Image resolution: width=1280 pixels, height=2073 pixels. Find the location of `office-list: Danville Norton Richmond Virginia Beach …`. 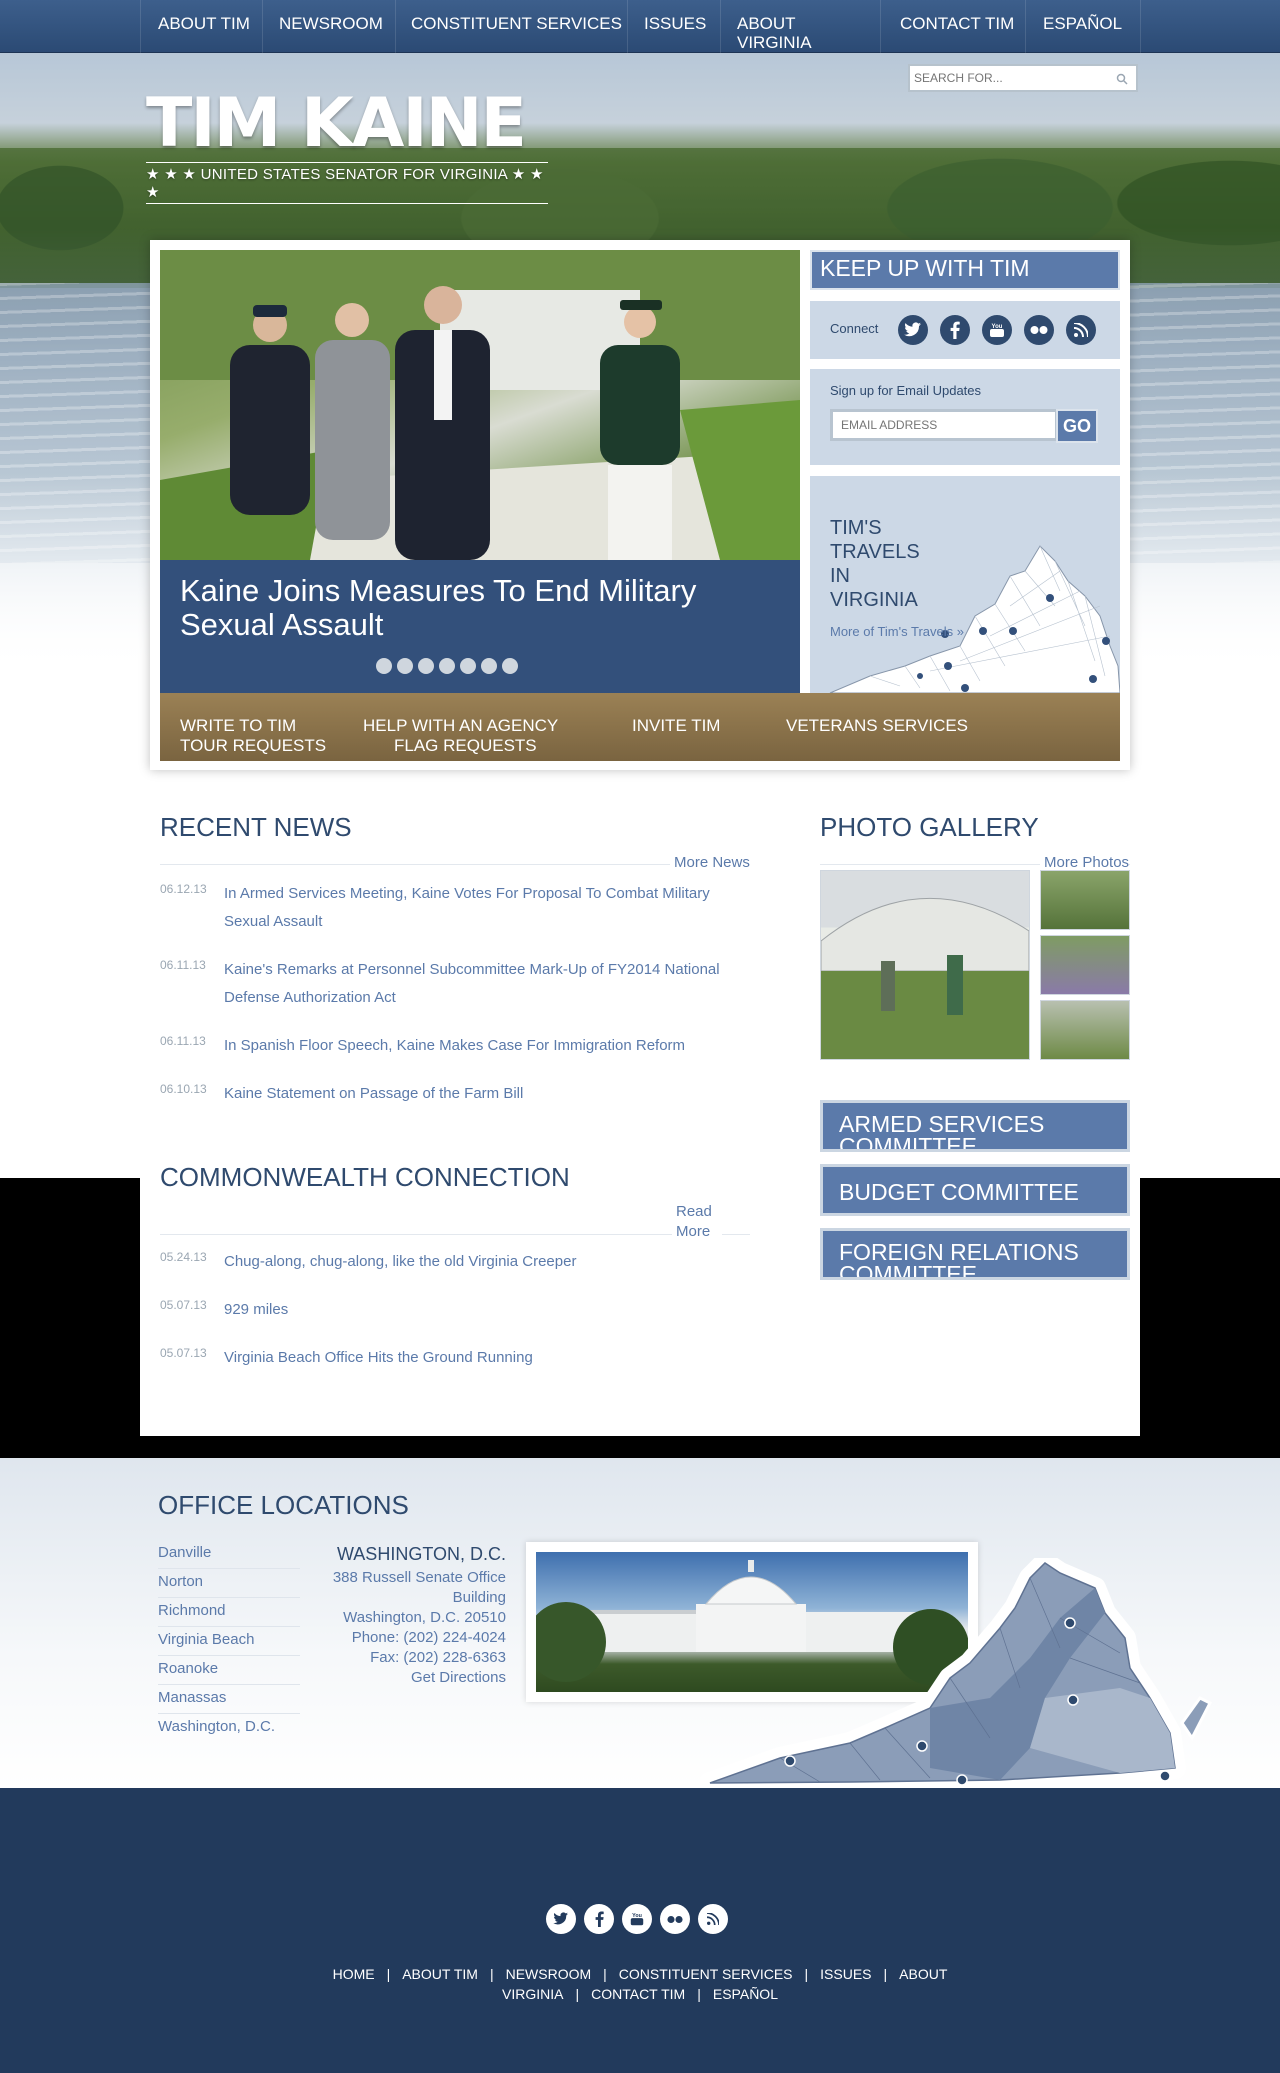

office-list: Danville Norton Richmond Virginia Beach … is located at coordinates (229, 1641).